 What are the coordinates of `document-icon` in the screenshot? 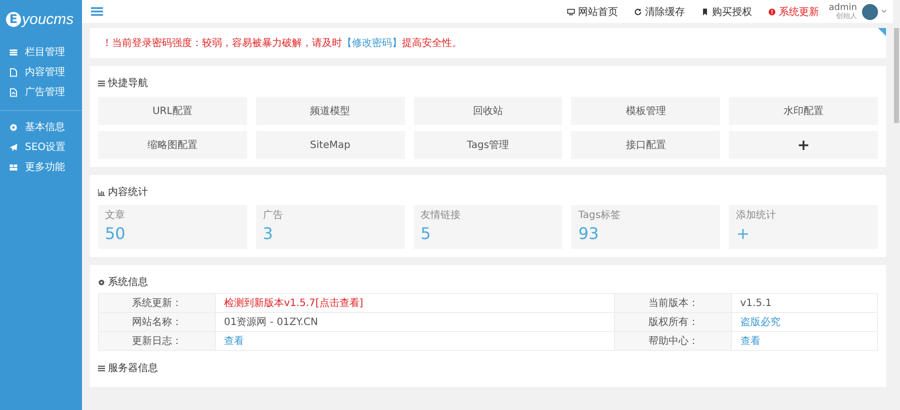 It's located at (13, 92).